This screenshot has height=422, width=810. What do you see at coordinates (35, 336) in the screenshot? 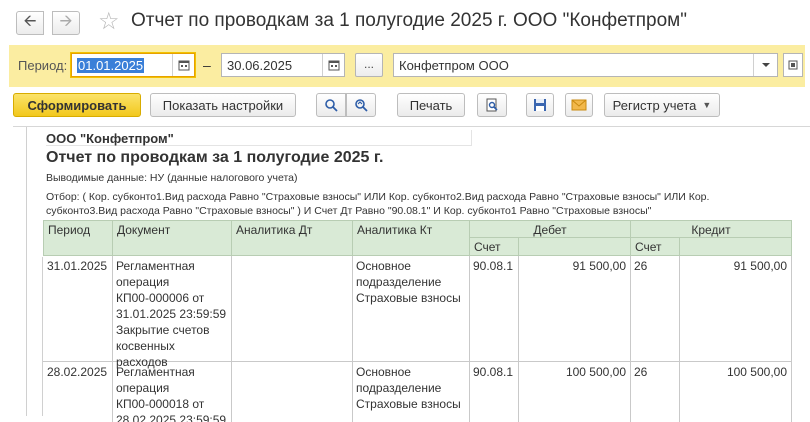
I see `report-group-gutter` at bounding box center [35, 336].